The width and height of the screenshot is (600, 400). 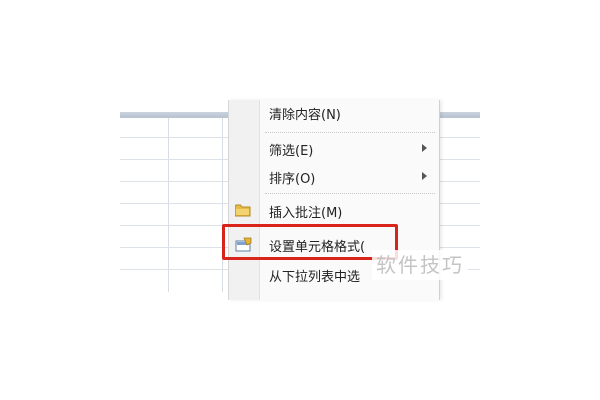 I want to click on folder-icon, so click(x=243, y=210).